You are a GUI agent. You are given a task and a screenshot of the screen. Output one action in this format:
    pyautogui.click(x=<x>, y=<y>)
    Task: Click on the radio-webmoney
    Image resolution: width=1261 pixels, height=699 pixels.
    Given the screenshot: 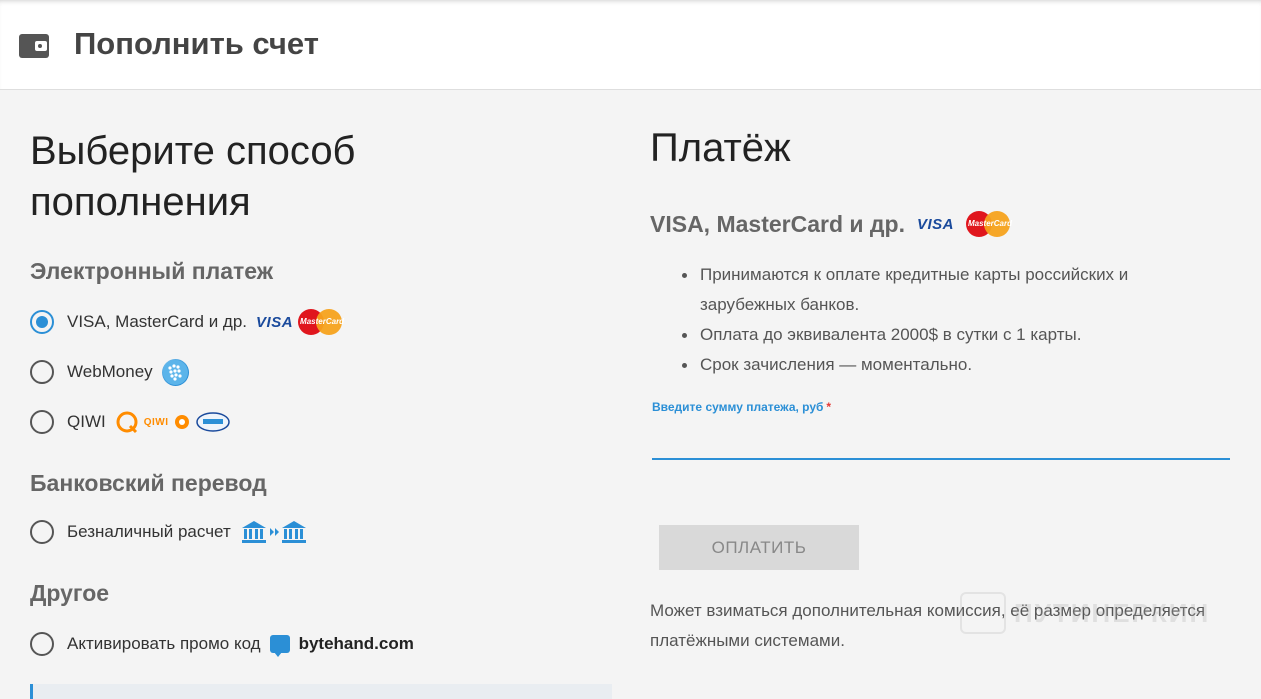 What is the action you would take?
    pyautogui.click(x=42, y=372)
    